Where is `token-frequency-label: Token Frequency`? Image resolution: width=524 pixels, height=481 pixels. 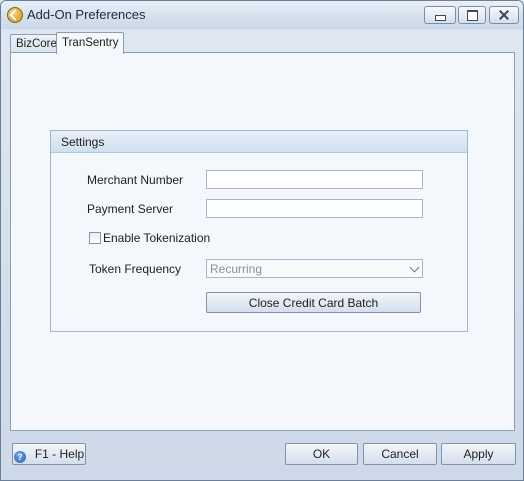 token-frequency-label: Token Frequency is located at coordinates (135, 269).